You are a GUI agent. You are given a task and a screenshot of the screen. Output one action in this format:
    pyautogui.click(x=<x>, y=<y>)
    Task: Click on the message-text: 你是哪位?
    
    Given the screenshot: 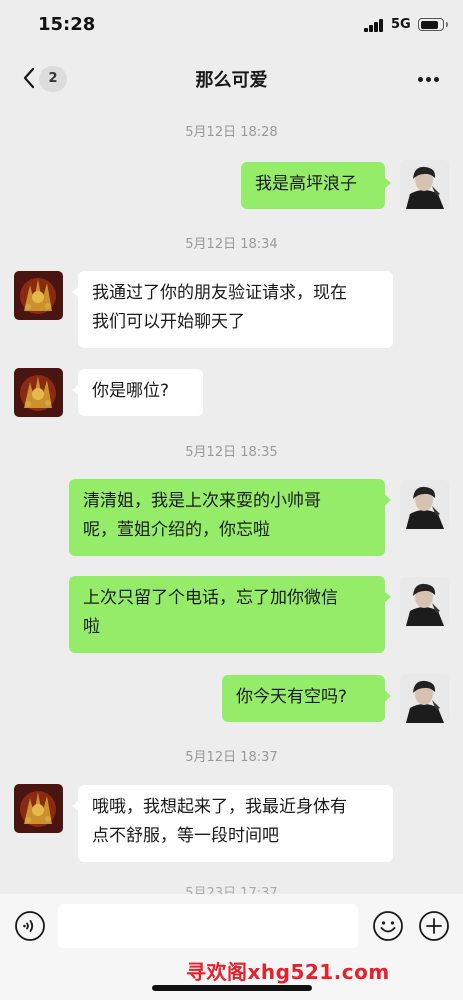 What is the action you would take?
    pyautogui.click(x=131, y=391)
    